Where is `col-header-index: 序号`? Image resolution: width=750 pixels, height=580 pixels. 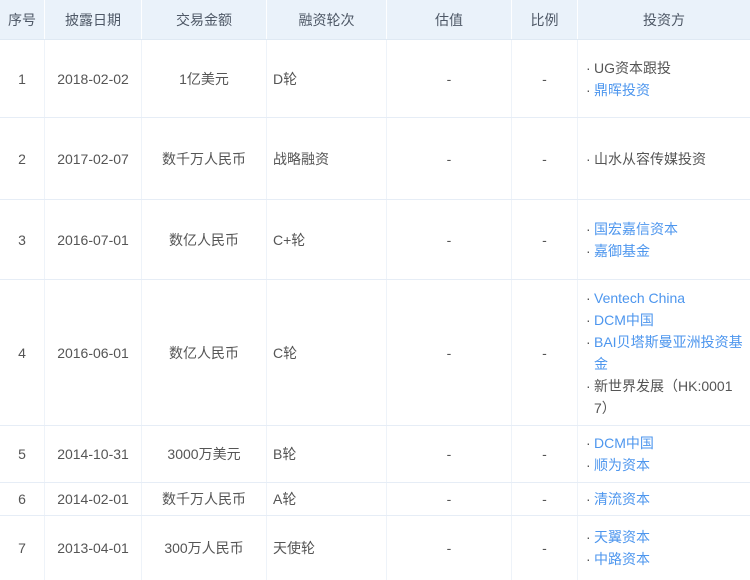
col-header-index: 序号 is located at coordinates (22, 19).